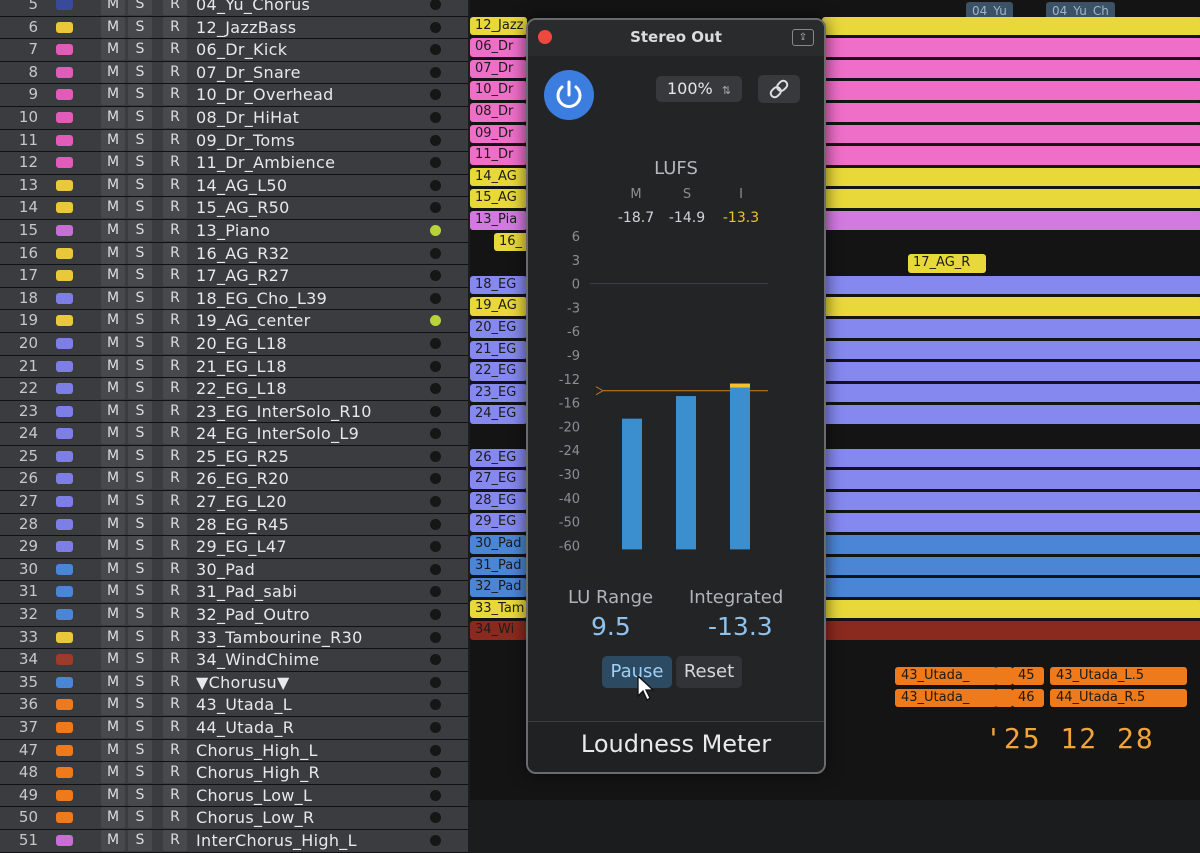 Image resolution: width=1200 pixels, height=853 pixels. What do you see at coordinates (234, 457) in the screenshot?
I see `track-row: 25 M S R 25_EG_R25` at bounding box center [234, 457].